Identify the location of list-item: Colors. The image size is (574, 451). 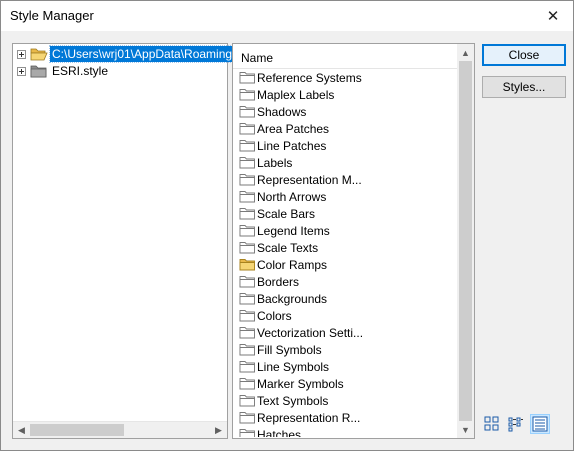
(345, 315).